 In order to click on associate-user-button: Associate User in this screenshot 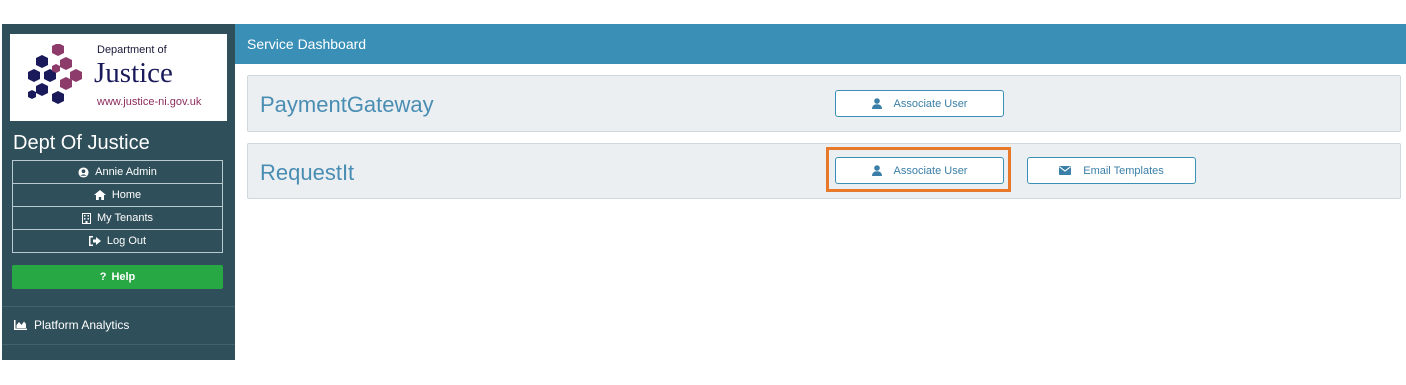, I will do `click(919, 103)`.